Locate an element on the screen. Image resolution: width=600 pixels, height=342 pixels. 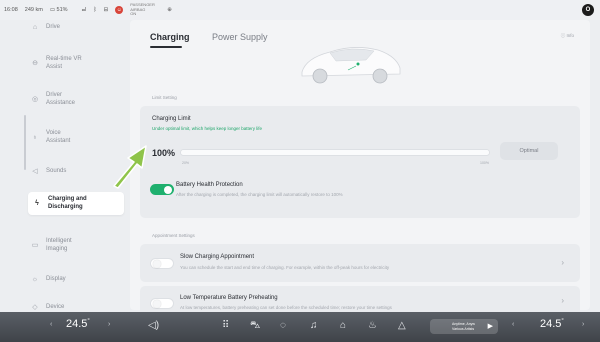
navigation-icon: △ is located at coordinates (402, 325).